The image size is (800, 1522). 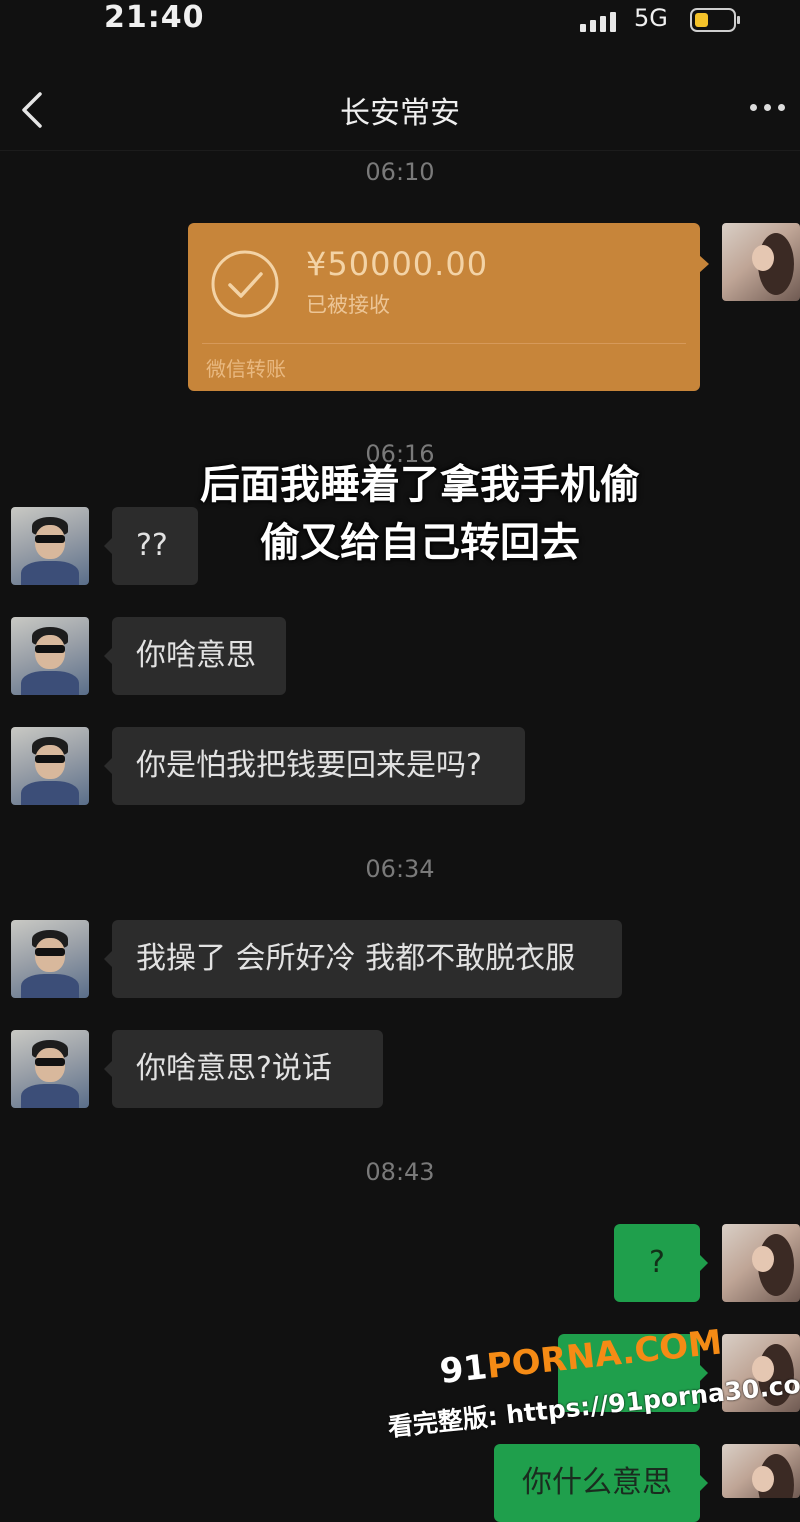 What do you see at coordinates (420, 485) in the screenshot?
I see `caption-line: 后面我睡着了拿我手机偷` at bounding box center [420, 485].